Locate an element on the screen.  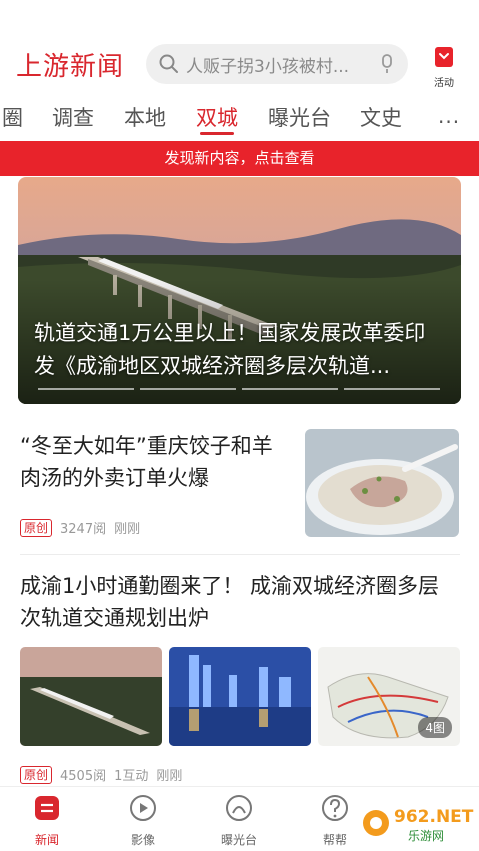
gift-bag-icon is located at coordinates (444, 57).